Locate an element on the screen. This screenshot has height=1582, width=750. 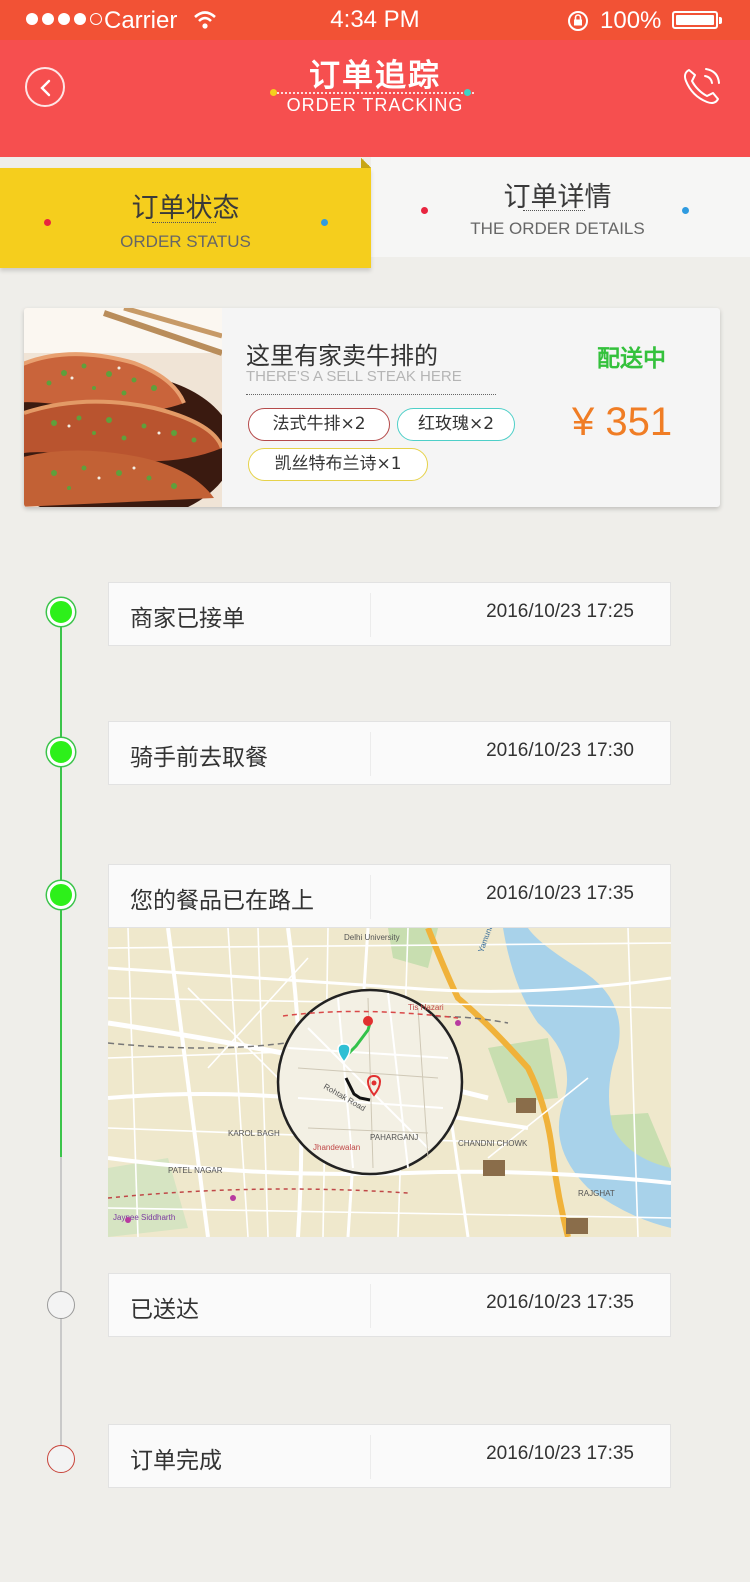
battery-icon is located at coordinates (697, 20).